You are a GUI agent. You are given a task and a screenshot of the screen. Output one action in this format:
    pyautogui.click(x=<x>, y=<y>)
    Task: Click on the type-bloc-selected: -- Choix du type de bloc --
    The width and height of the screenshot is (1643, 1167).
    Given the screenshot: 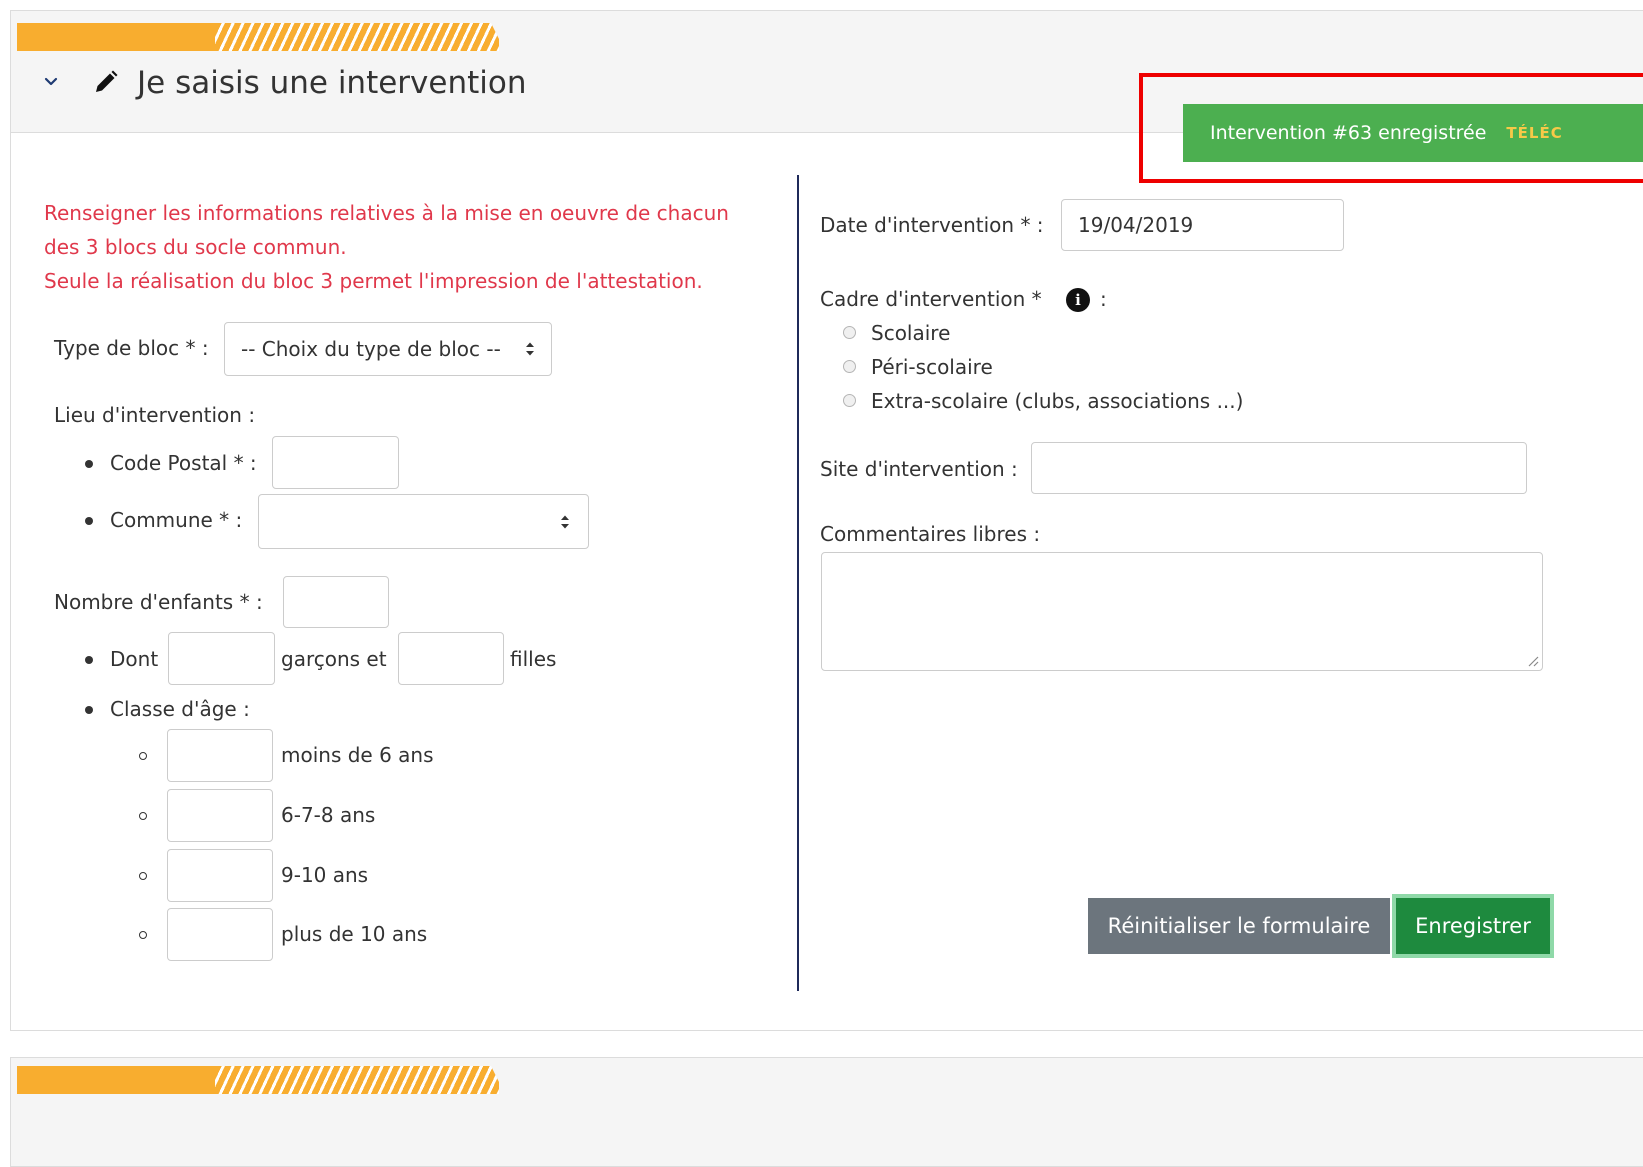 What is the action you would take?
    pyautogui.click(x=371, y=349)
    